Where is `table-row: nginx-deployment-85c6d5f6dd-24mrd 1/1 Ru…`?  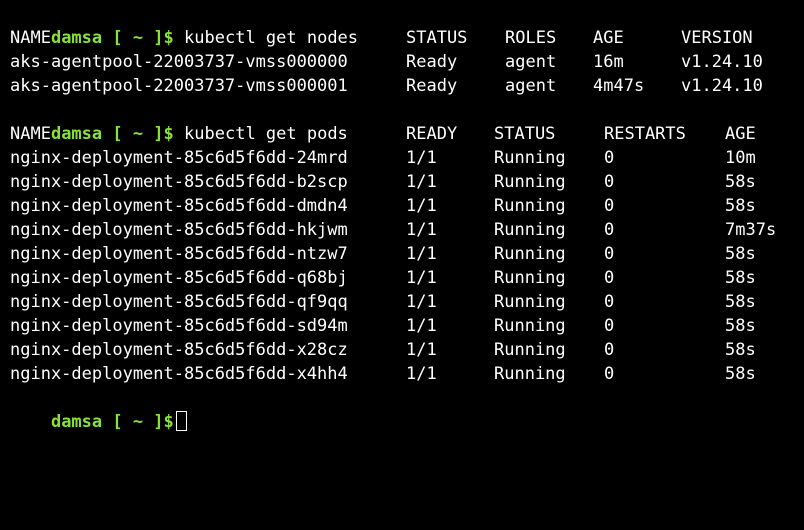 table-row: nginx-deployment-85c6d5f6dd-24mrd 1/1 Ru… is located at coordinates (407, 158).